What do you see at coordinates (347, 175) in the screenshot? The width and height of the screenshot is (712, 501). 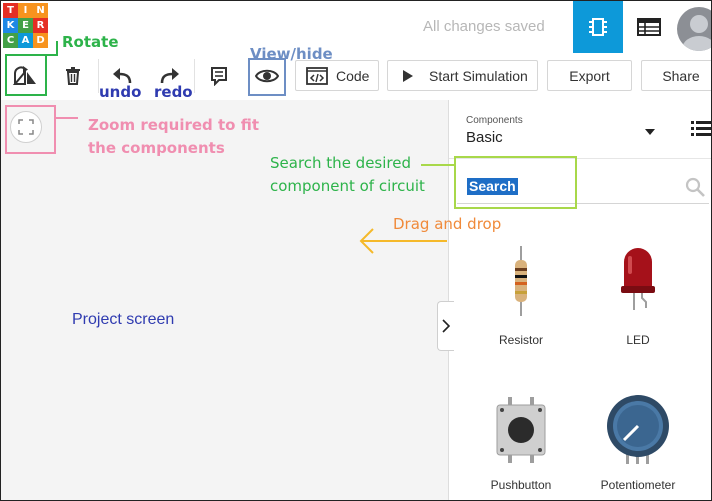 I see `search-annotation: Search the desired component of circuit` at bounding box center [347, 175].